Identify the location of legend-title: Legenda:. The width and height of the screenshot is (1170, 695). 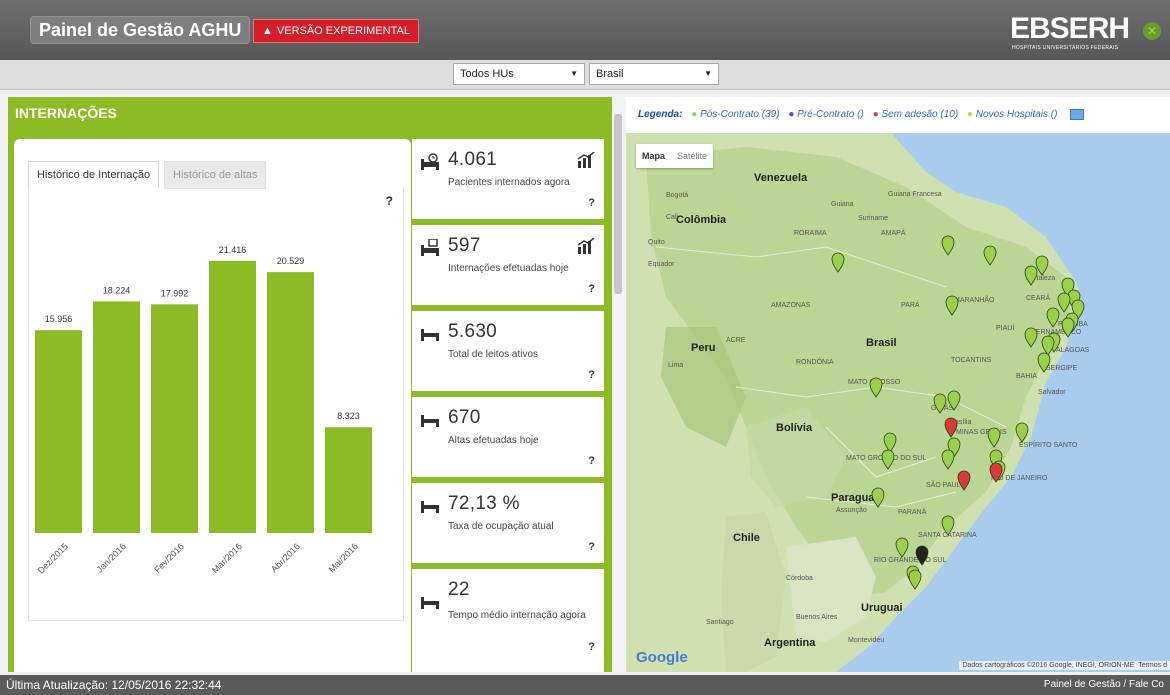
(660, 114).